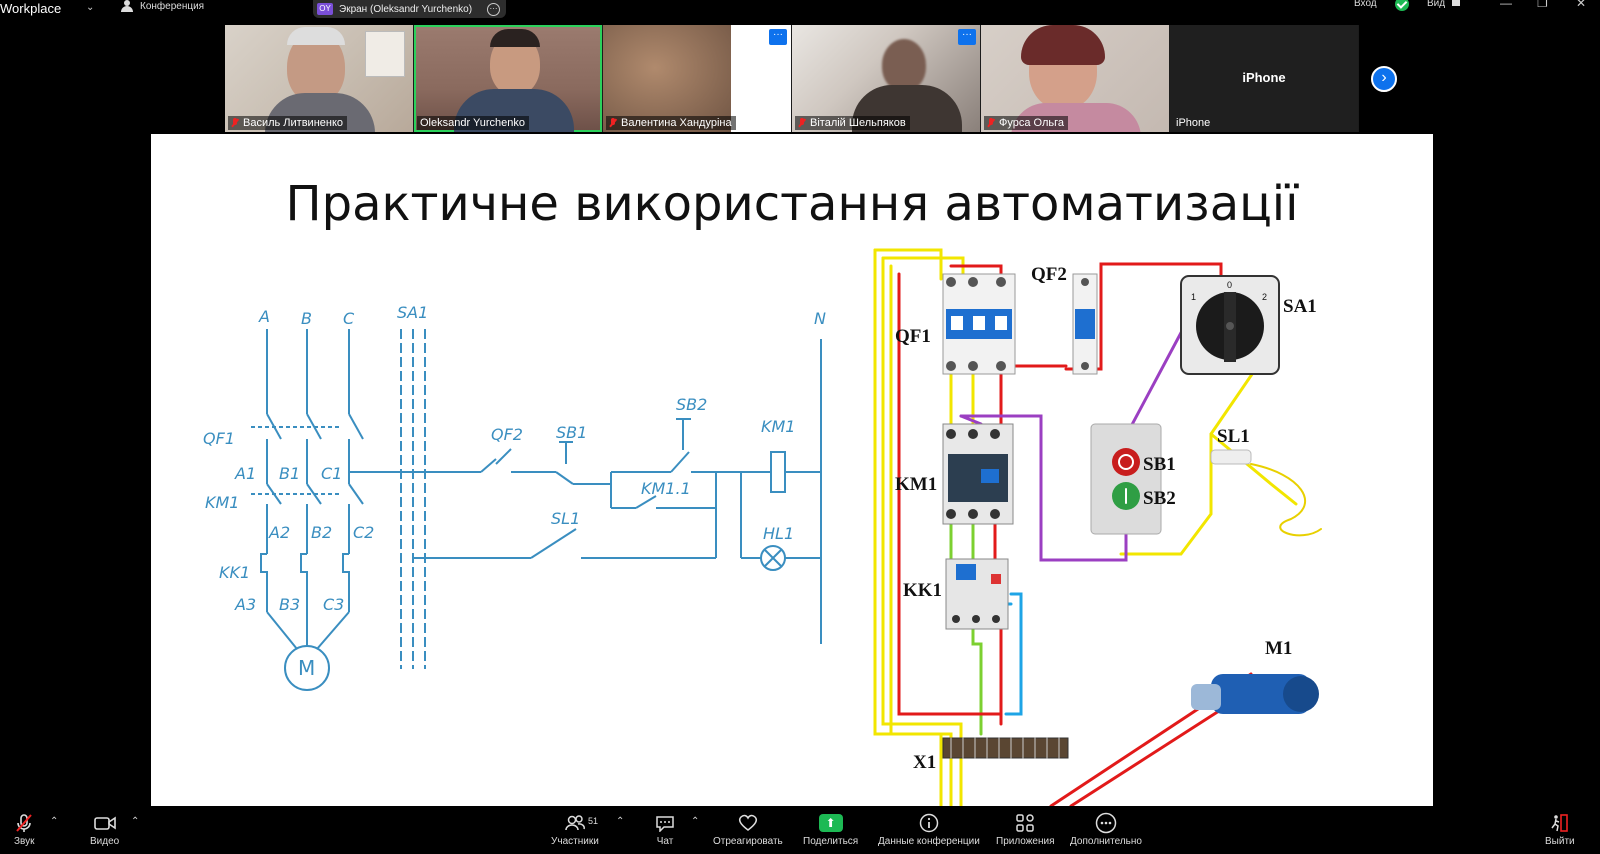 The width and height of the screenshot is (1600, 854). I want to click on screen-share-indicator: OY Экран (Oleksandr Yurchenko) ···, so click(409, 9).